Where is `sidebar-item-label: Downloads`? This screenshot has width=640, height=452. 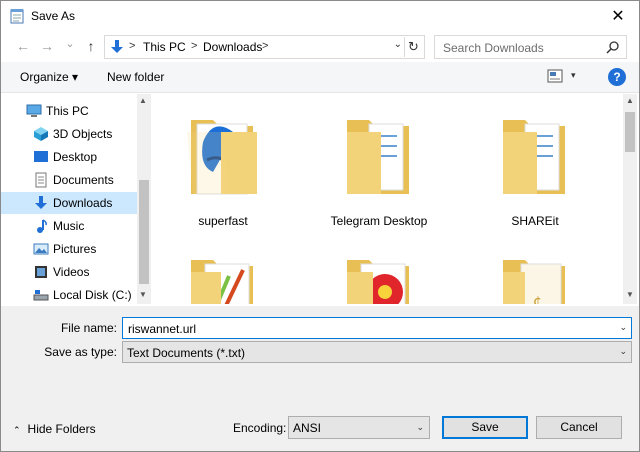 sidebar-item-label: Downloads is located at coordinates (83, 203).